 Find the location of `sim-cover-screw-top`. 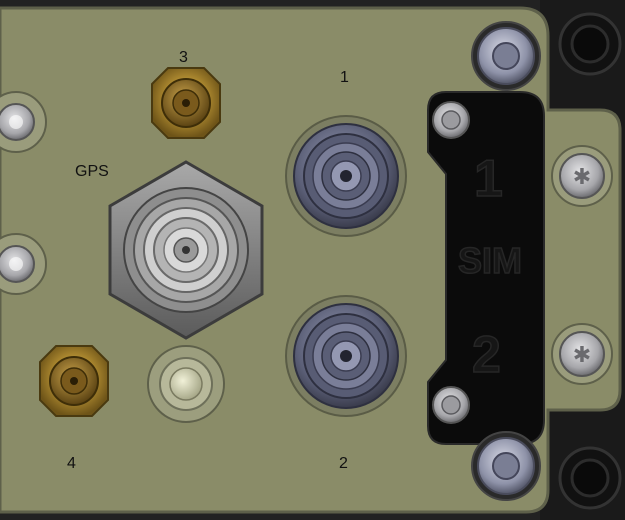

sim-cover-screw-top is located at coordinates (451, 120).